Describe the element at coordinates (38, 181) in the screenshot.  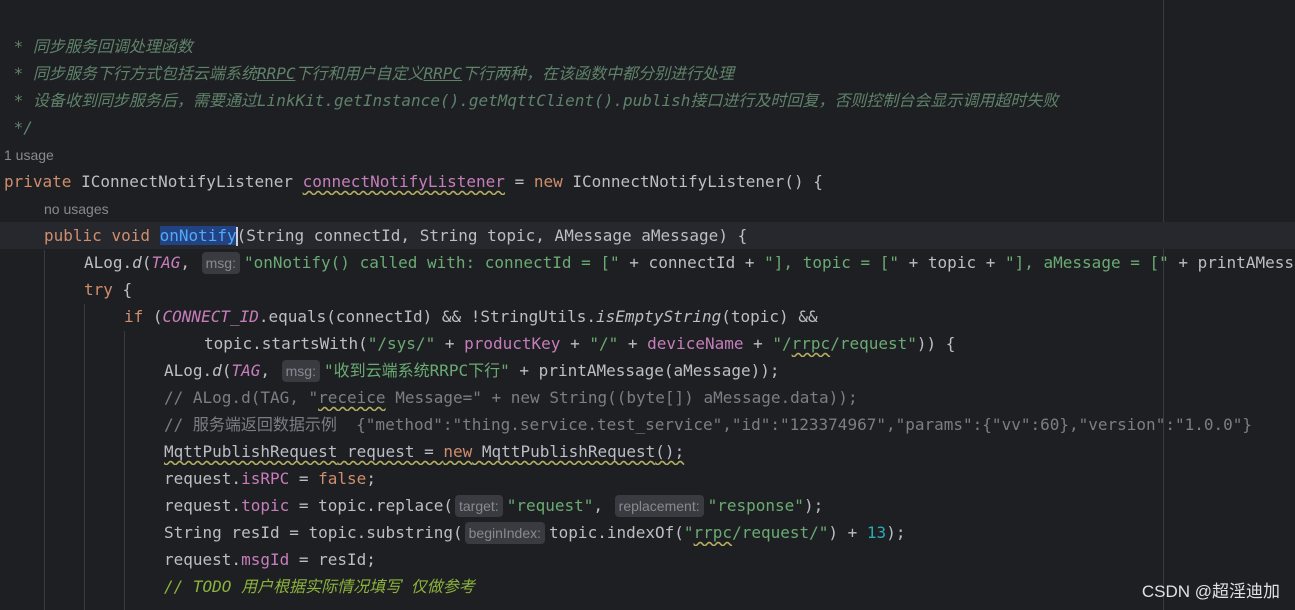
I see `keyword: private` at that location.